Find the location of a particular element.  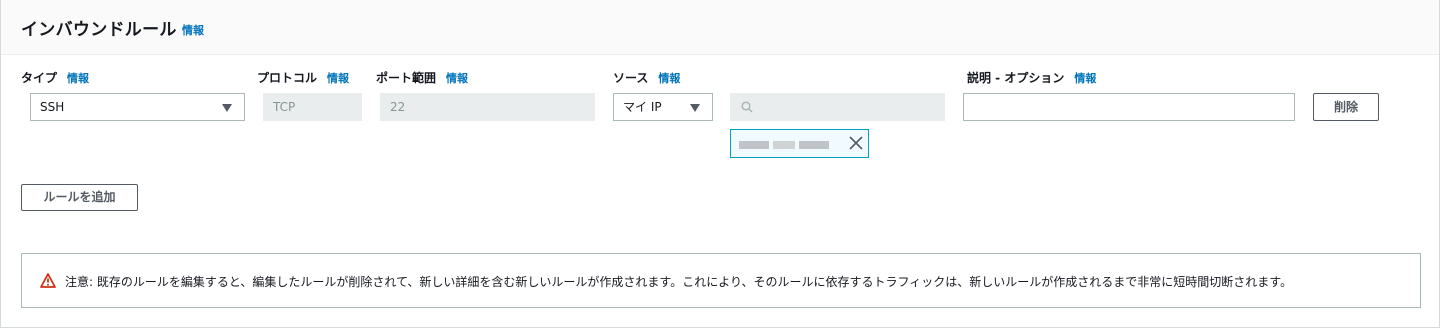

port-range-value: 22 is located at coordinates (398, 107).